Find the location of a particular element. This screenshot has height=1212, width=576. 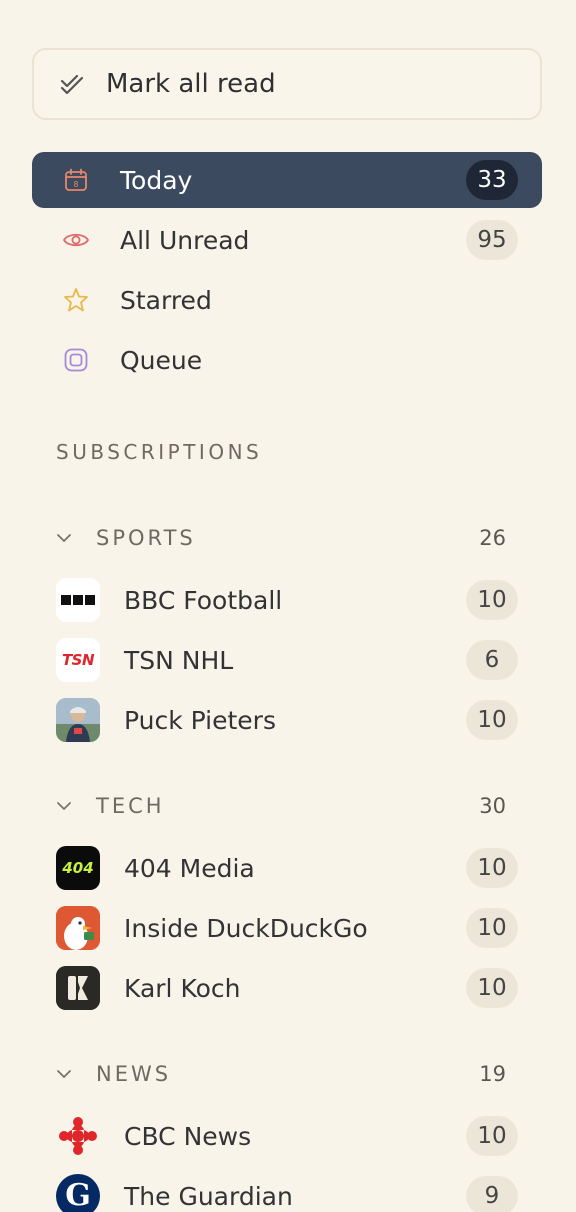

nav-item-label: Queue is located at coordinates (161, 360).